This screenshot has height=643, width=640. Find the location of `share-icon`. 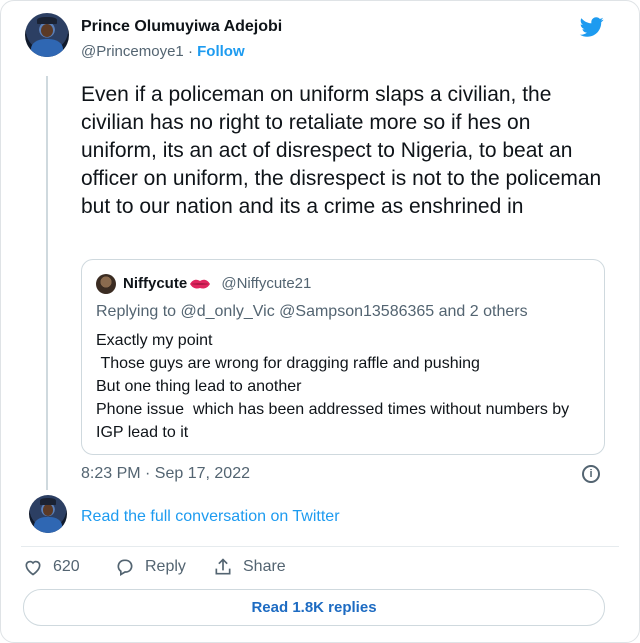

share-icon is located at coordinates (223, 566).